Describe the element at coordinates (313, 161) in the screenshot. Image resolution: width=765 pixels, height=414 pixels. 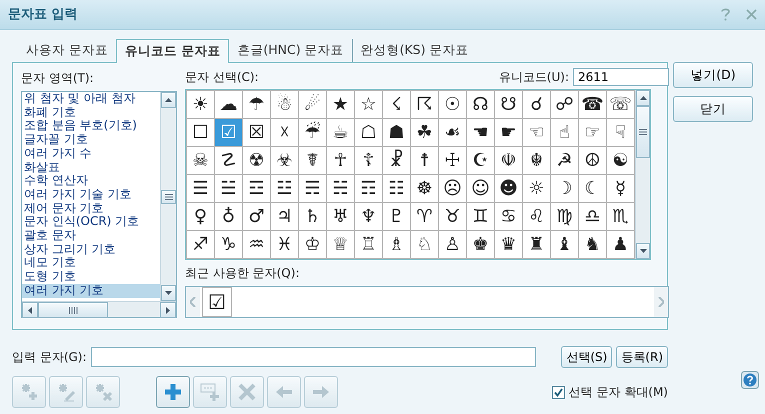
I see `char-cell: ☤` at that location.